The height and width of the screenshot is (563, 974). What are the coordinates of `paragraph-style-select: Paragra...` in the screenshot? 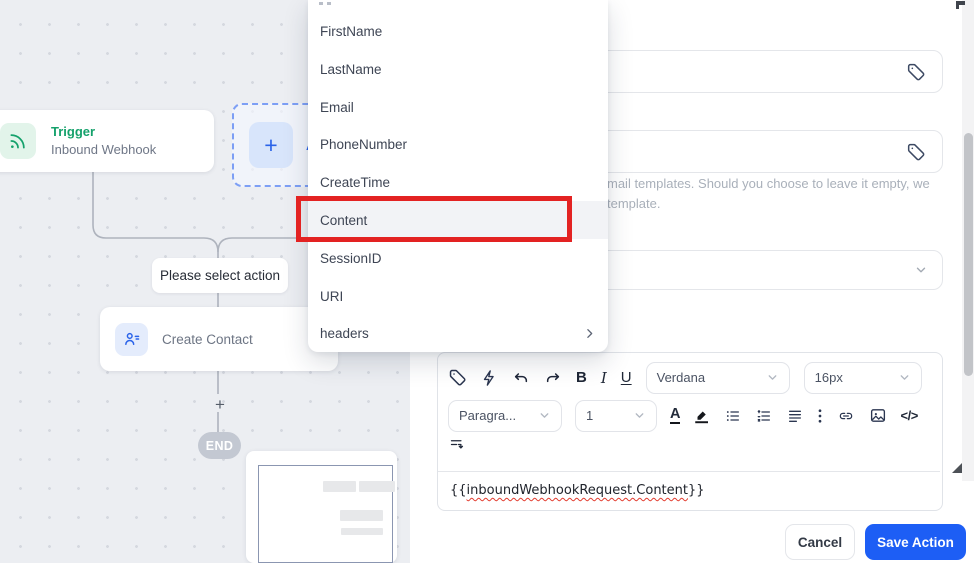 It's located at (505, 415).